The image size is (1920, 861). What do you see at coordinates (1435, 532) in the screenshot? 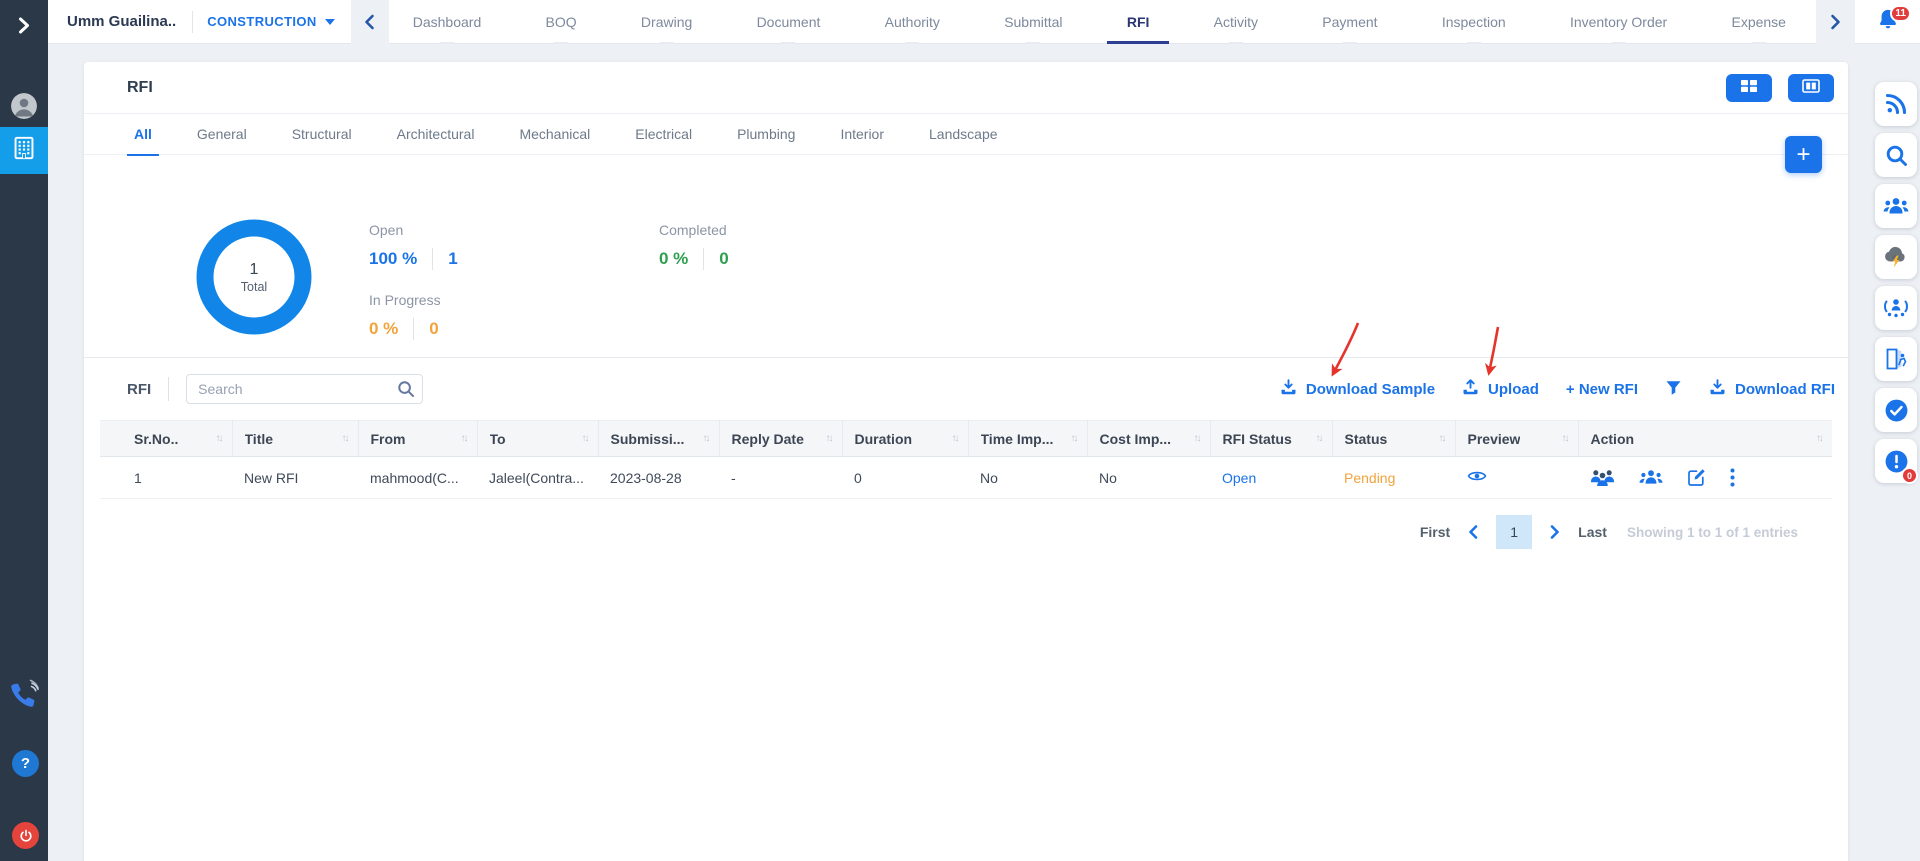
I see `pagination-first: First` at bounding box center [1435, 532].